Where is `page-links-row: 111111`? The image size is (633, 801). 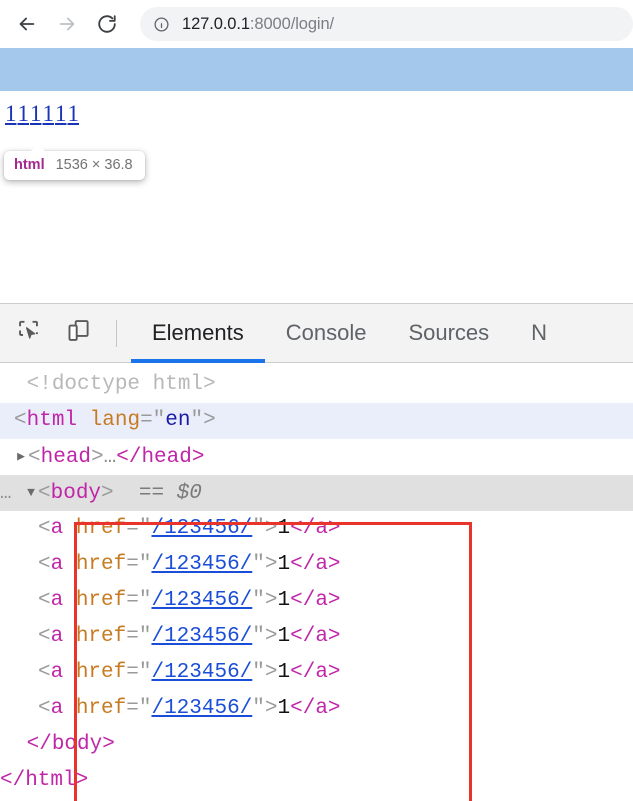 page-links-row: 111111 is located at coordinates (42, 113).